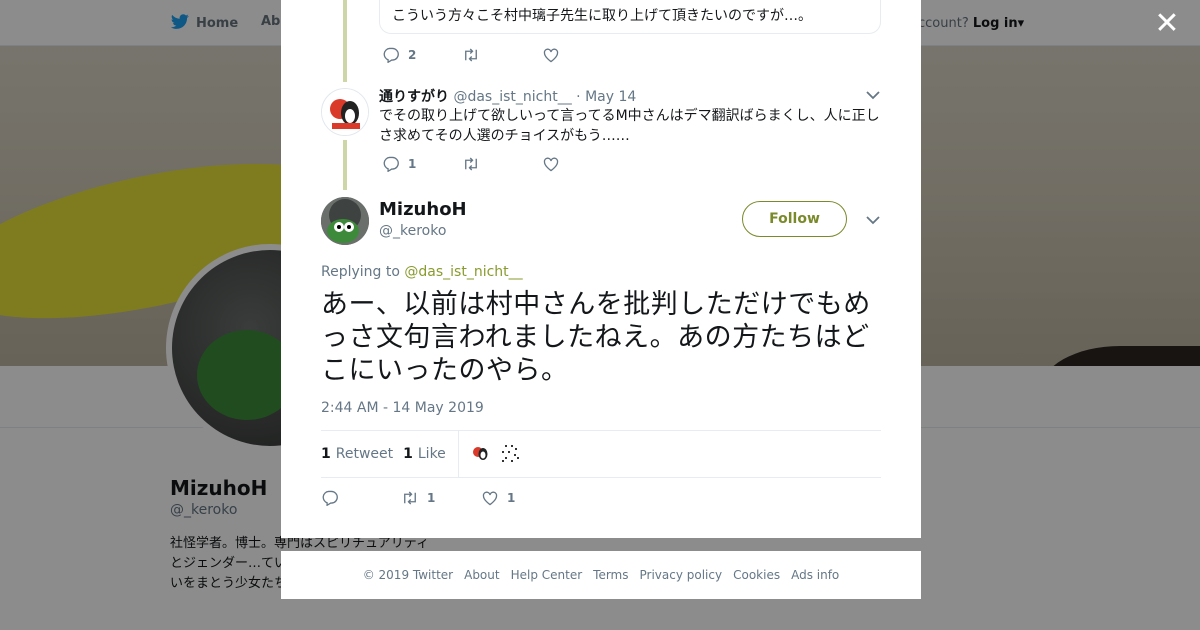  Describe the element at coordinates (431, 498) in the screenshot. I see `retweet-count: 1` at that location.